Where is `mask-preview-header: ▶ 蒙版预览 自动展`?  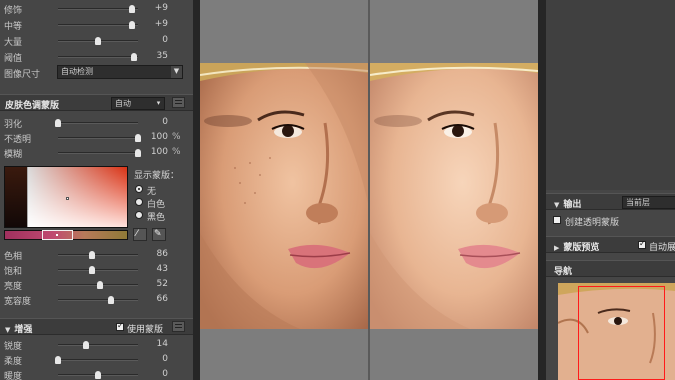 mask-preview-header: ▶ 蒙版预览 自动展 is located at coordinates (610, 244).